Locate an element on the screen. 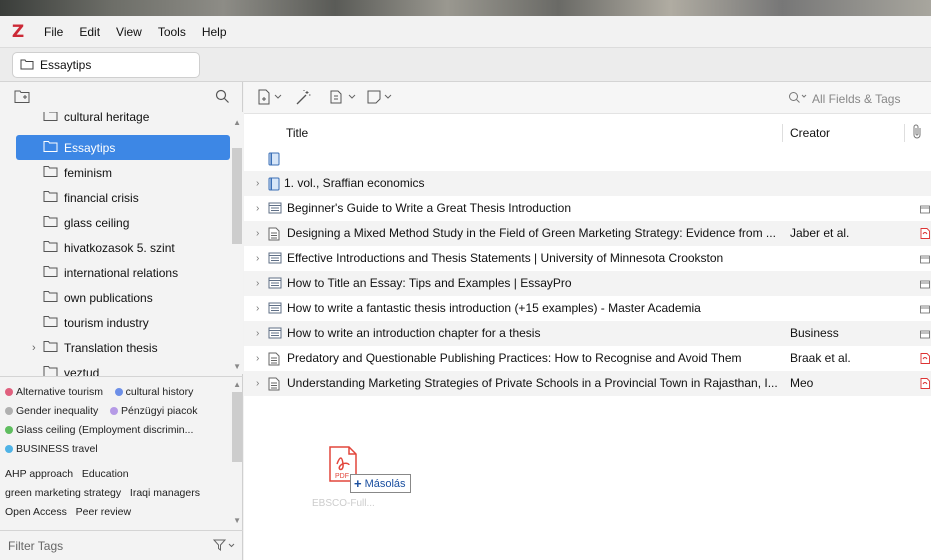 Image resolution: width=931 pixels, height=560 pixels. tag-plain: Iraqi managers is located at coordinates (165, 493).